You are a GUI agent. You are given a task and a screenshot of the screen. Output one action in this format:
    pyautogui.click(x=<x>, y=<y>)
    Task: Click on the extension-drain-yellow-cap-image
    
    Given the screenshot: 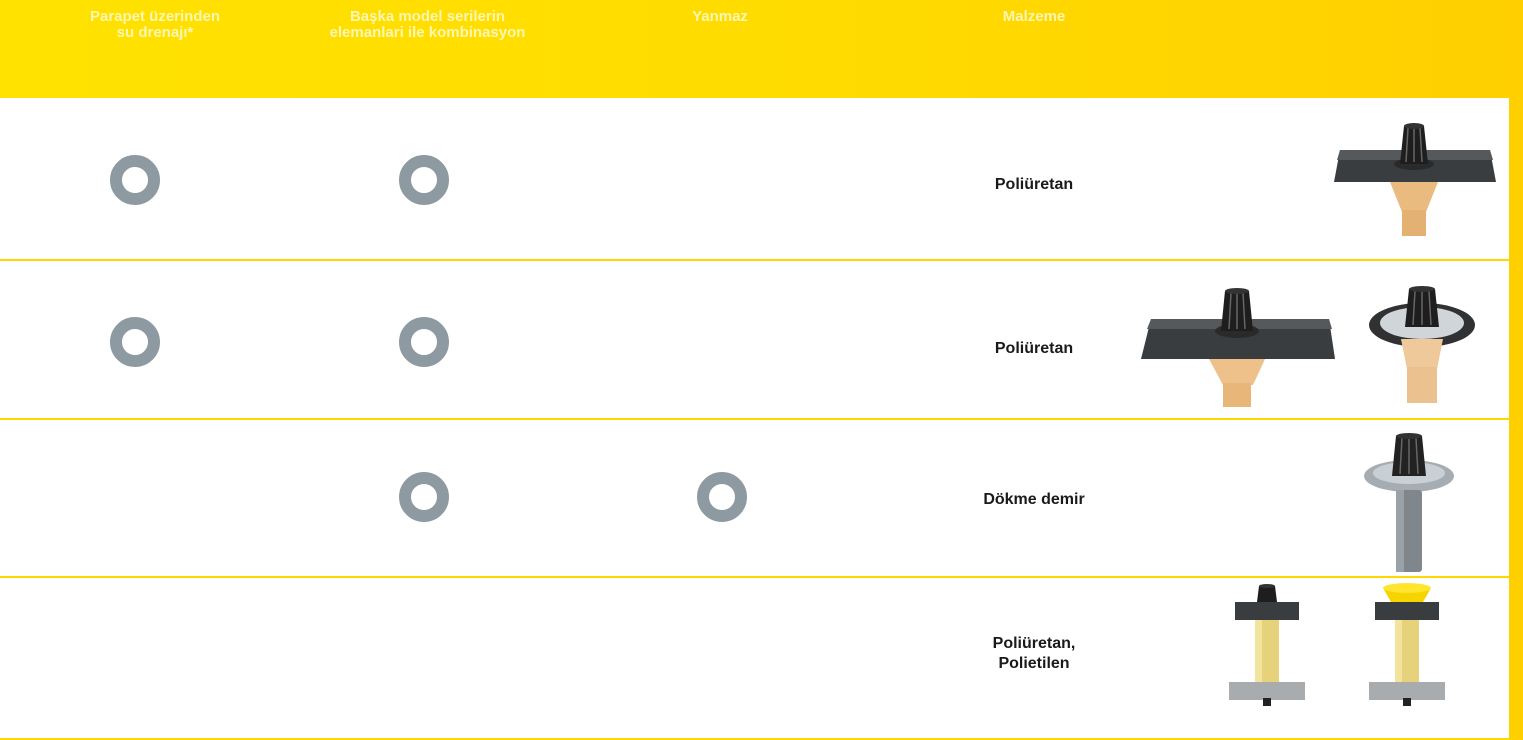 What is the action you would take?
    pyautogui.click(x=1407, y=645)
    